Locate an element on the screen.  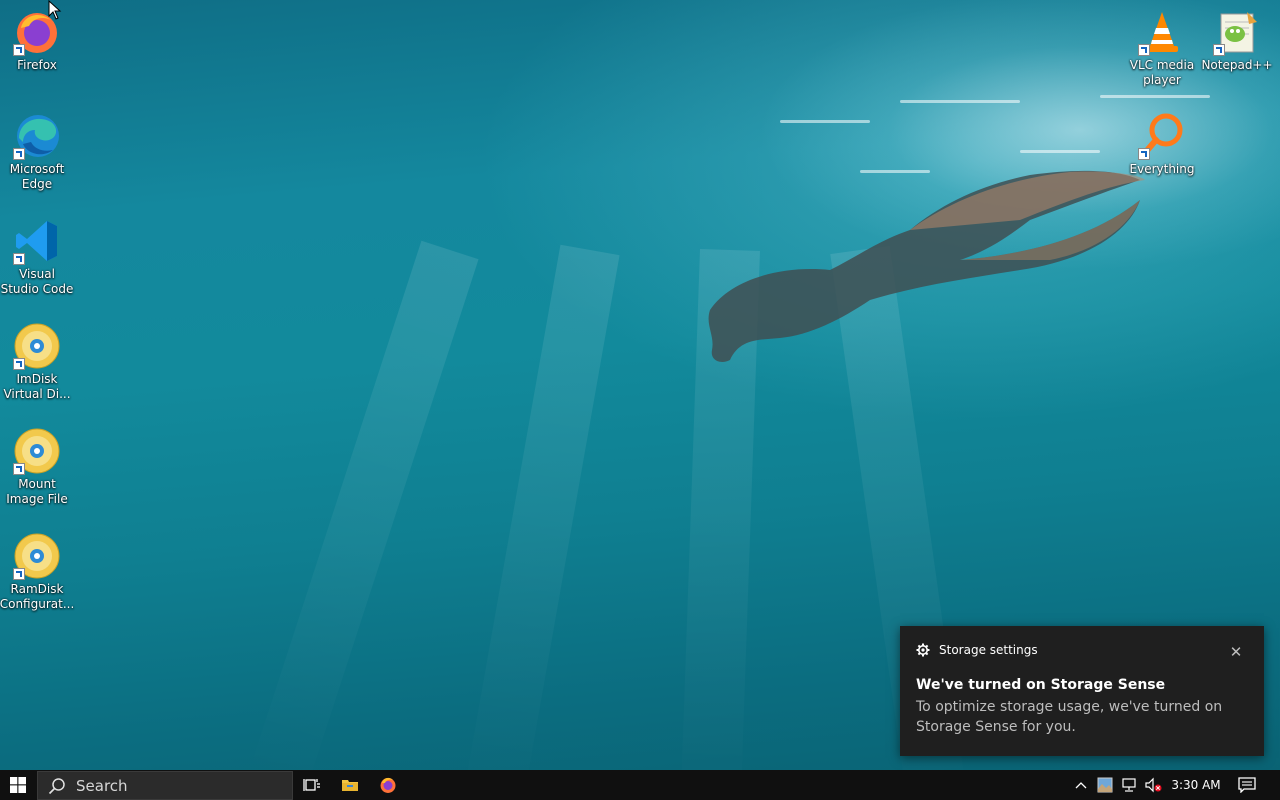
imdisk-disc-icon is located at coordinates (37, 346).